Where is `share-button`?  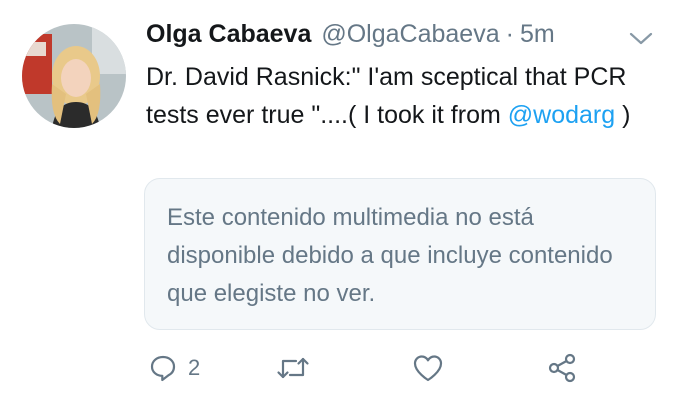 share-button is located at coordinates (562, 368).